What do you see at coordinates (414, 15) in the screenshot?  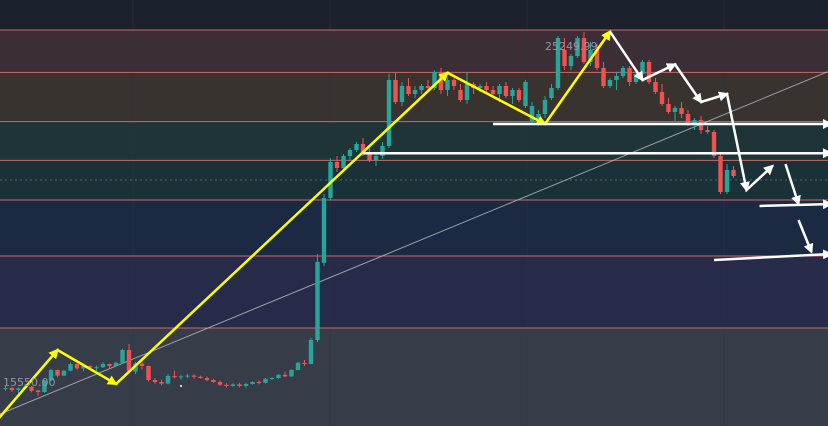 I see `zone-top` at bounding box center [414, 15].